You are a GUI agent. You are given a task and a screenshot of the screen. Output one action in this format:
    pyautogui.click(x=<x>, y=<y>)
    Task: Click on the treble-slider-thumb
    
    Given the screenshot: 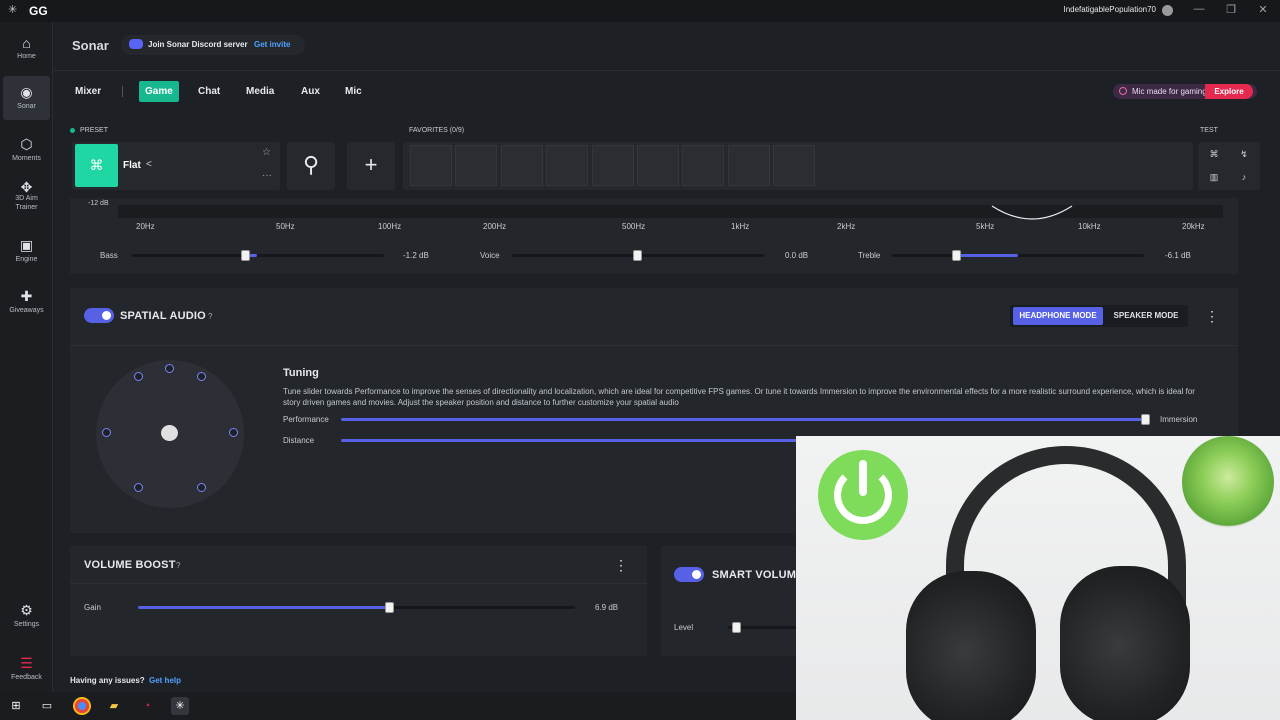 What is the action you would take?
    pyautogui.click(x=956, y=255)
    